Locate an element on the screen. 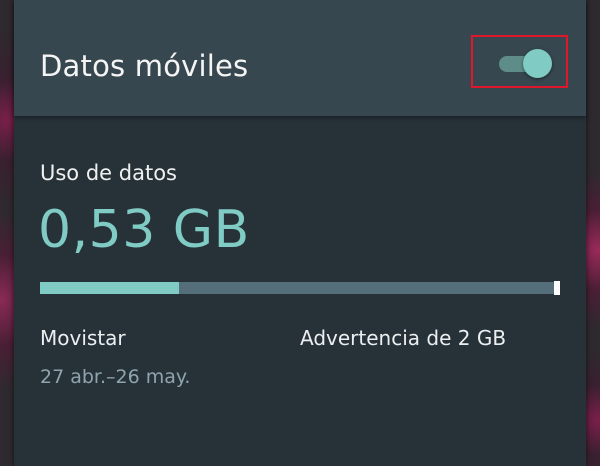 The height and width of the screenshot is (466, 600). data-usage-value: 0,53 GB is located at coordinates (144, 230).